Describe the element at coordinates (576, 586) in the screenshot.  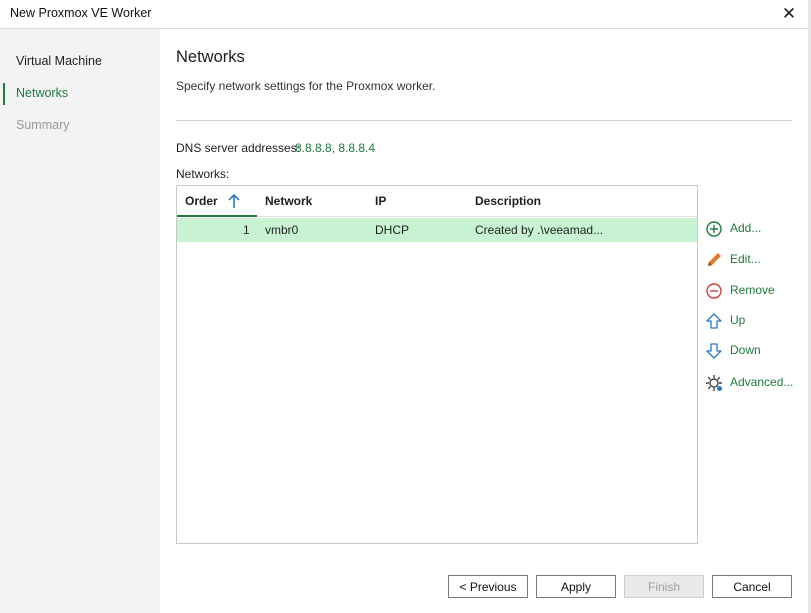
I see `apply-button: Apply` at that location.